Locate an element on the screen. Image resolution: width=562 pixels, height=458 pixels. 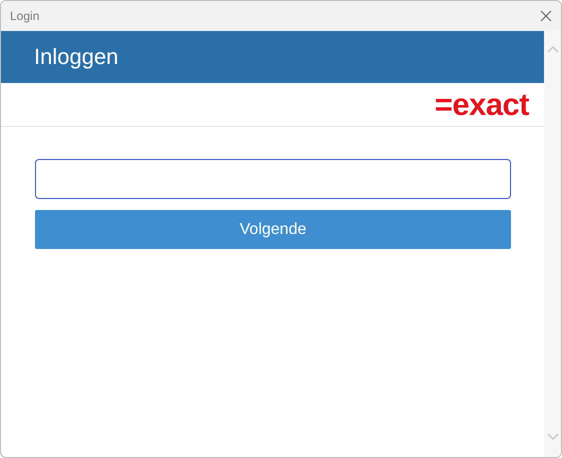
scroll-down-icon is located at coordinates (552, 437).